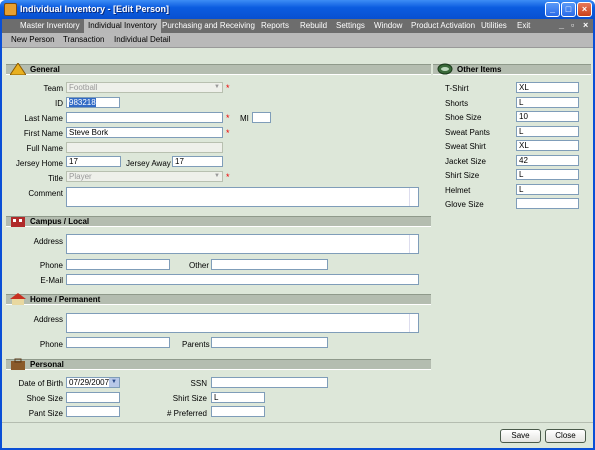  What do you see at coordinates (572, 25) in the screenshot?
I see `mdi-restore-button: ▫` at bounding box center [572, 25].